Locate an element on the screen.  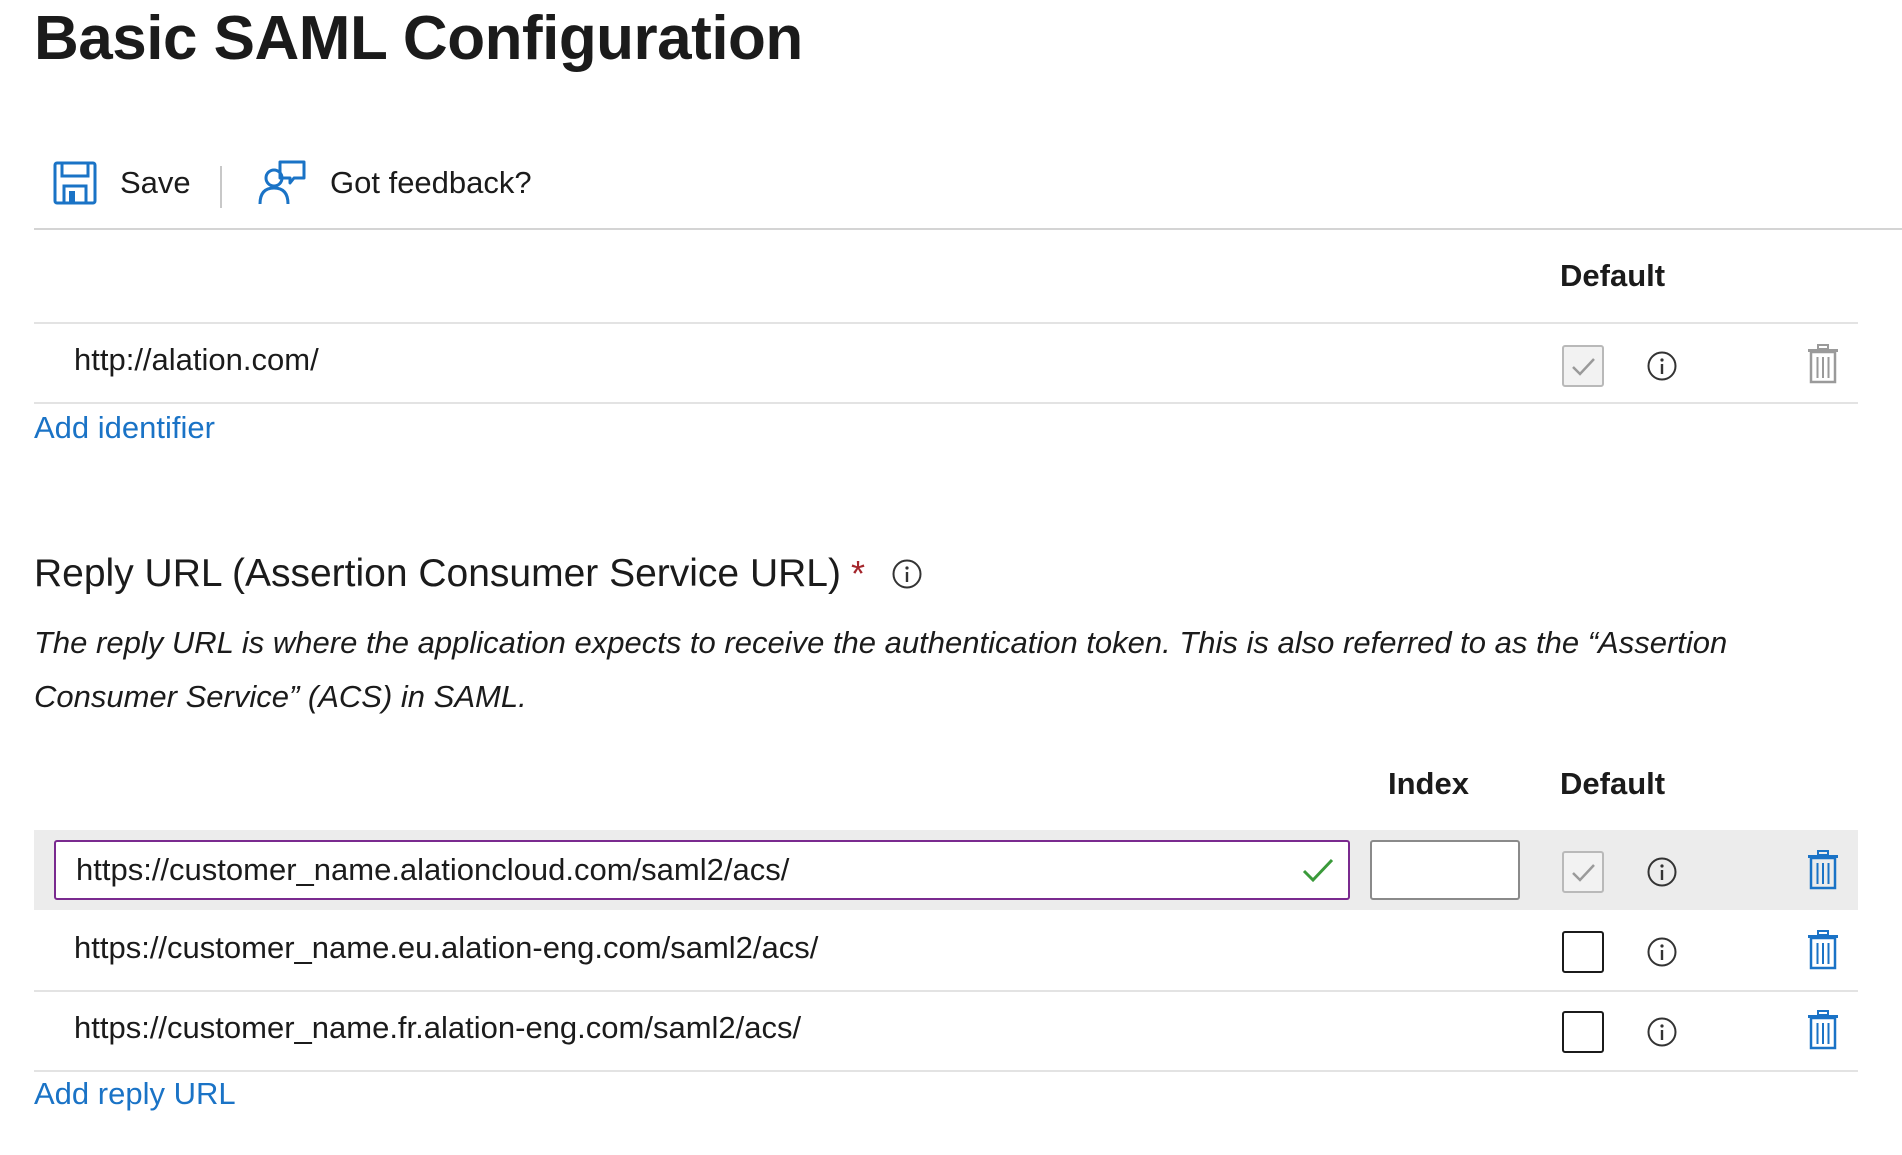
add-identifier-link: Add identifier is located at coordinates (124, 428).